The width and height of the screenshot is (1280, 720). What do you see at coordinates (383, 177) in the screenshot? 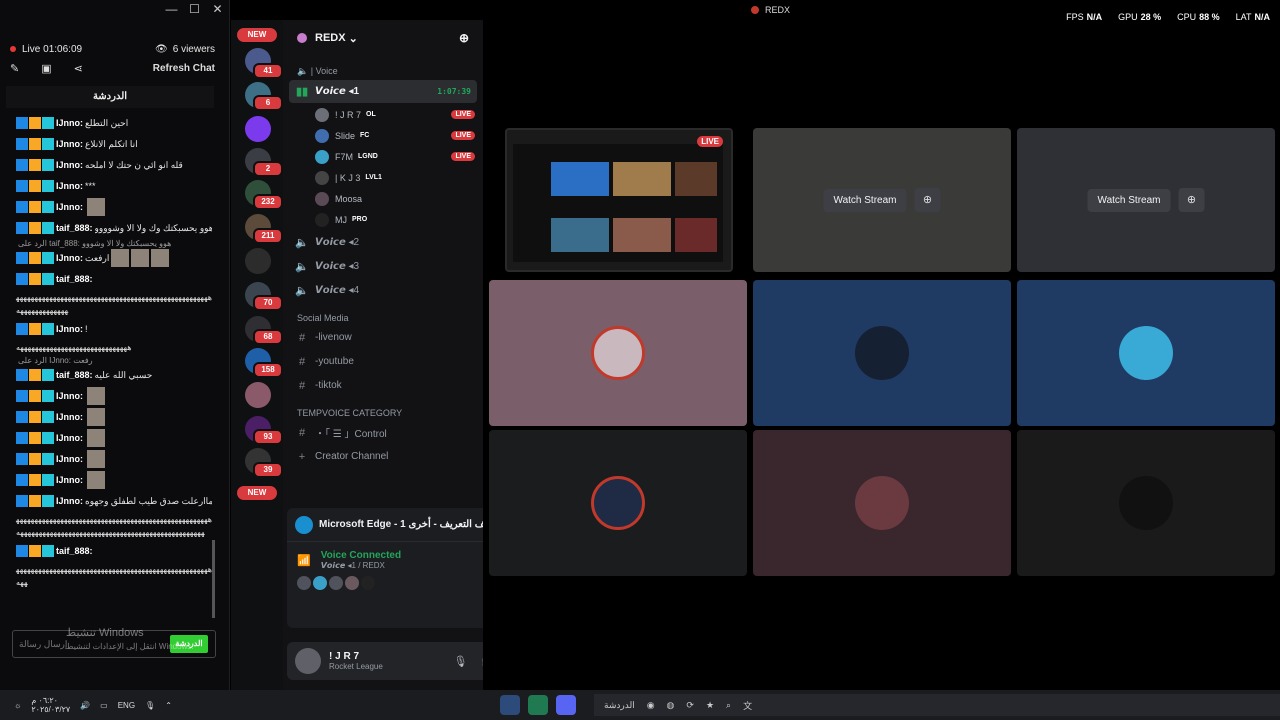
I see `voice-member: | K J 3 LVL1` at bounding box center [383, 177].